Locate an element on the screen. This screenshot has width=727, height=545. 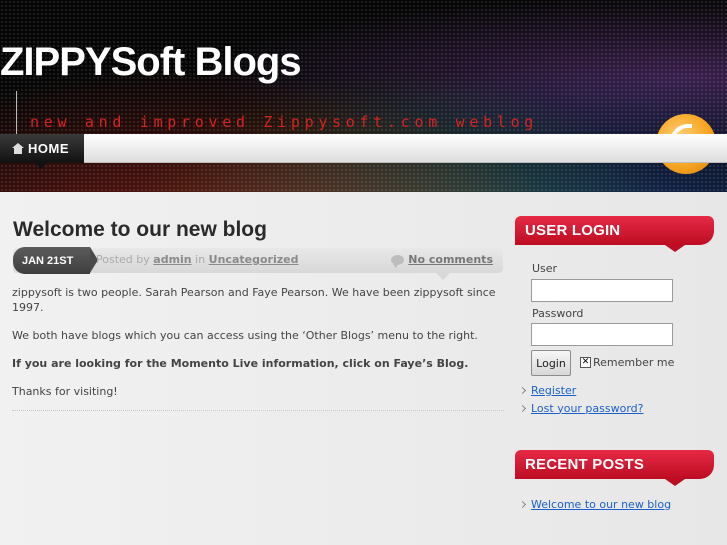
post-date: JAN 21ST is located at coordinates (48, 260).